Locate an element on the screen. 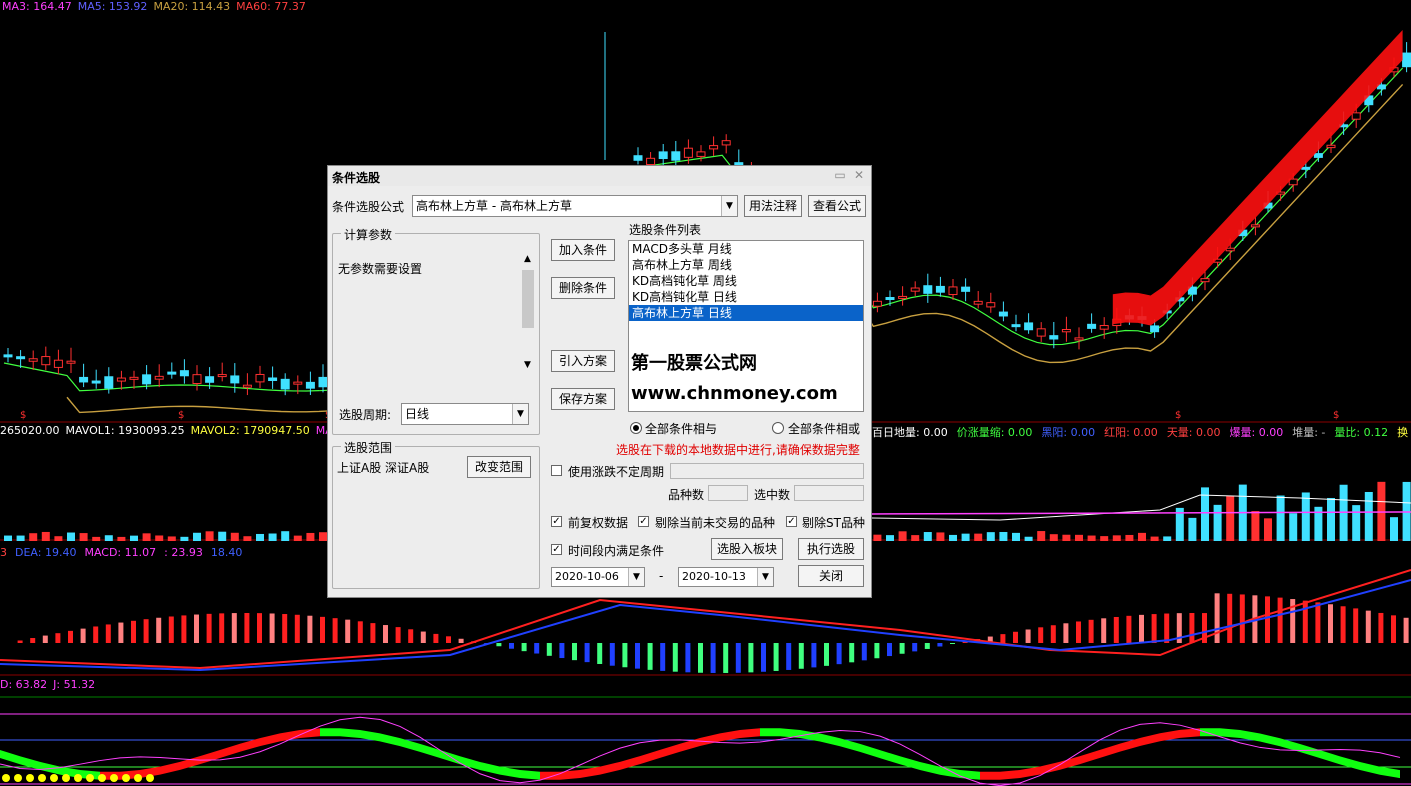  period-select: 日线 ▼ is located at coordinates (465, 414).